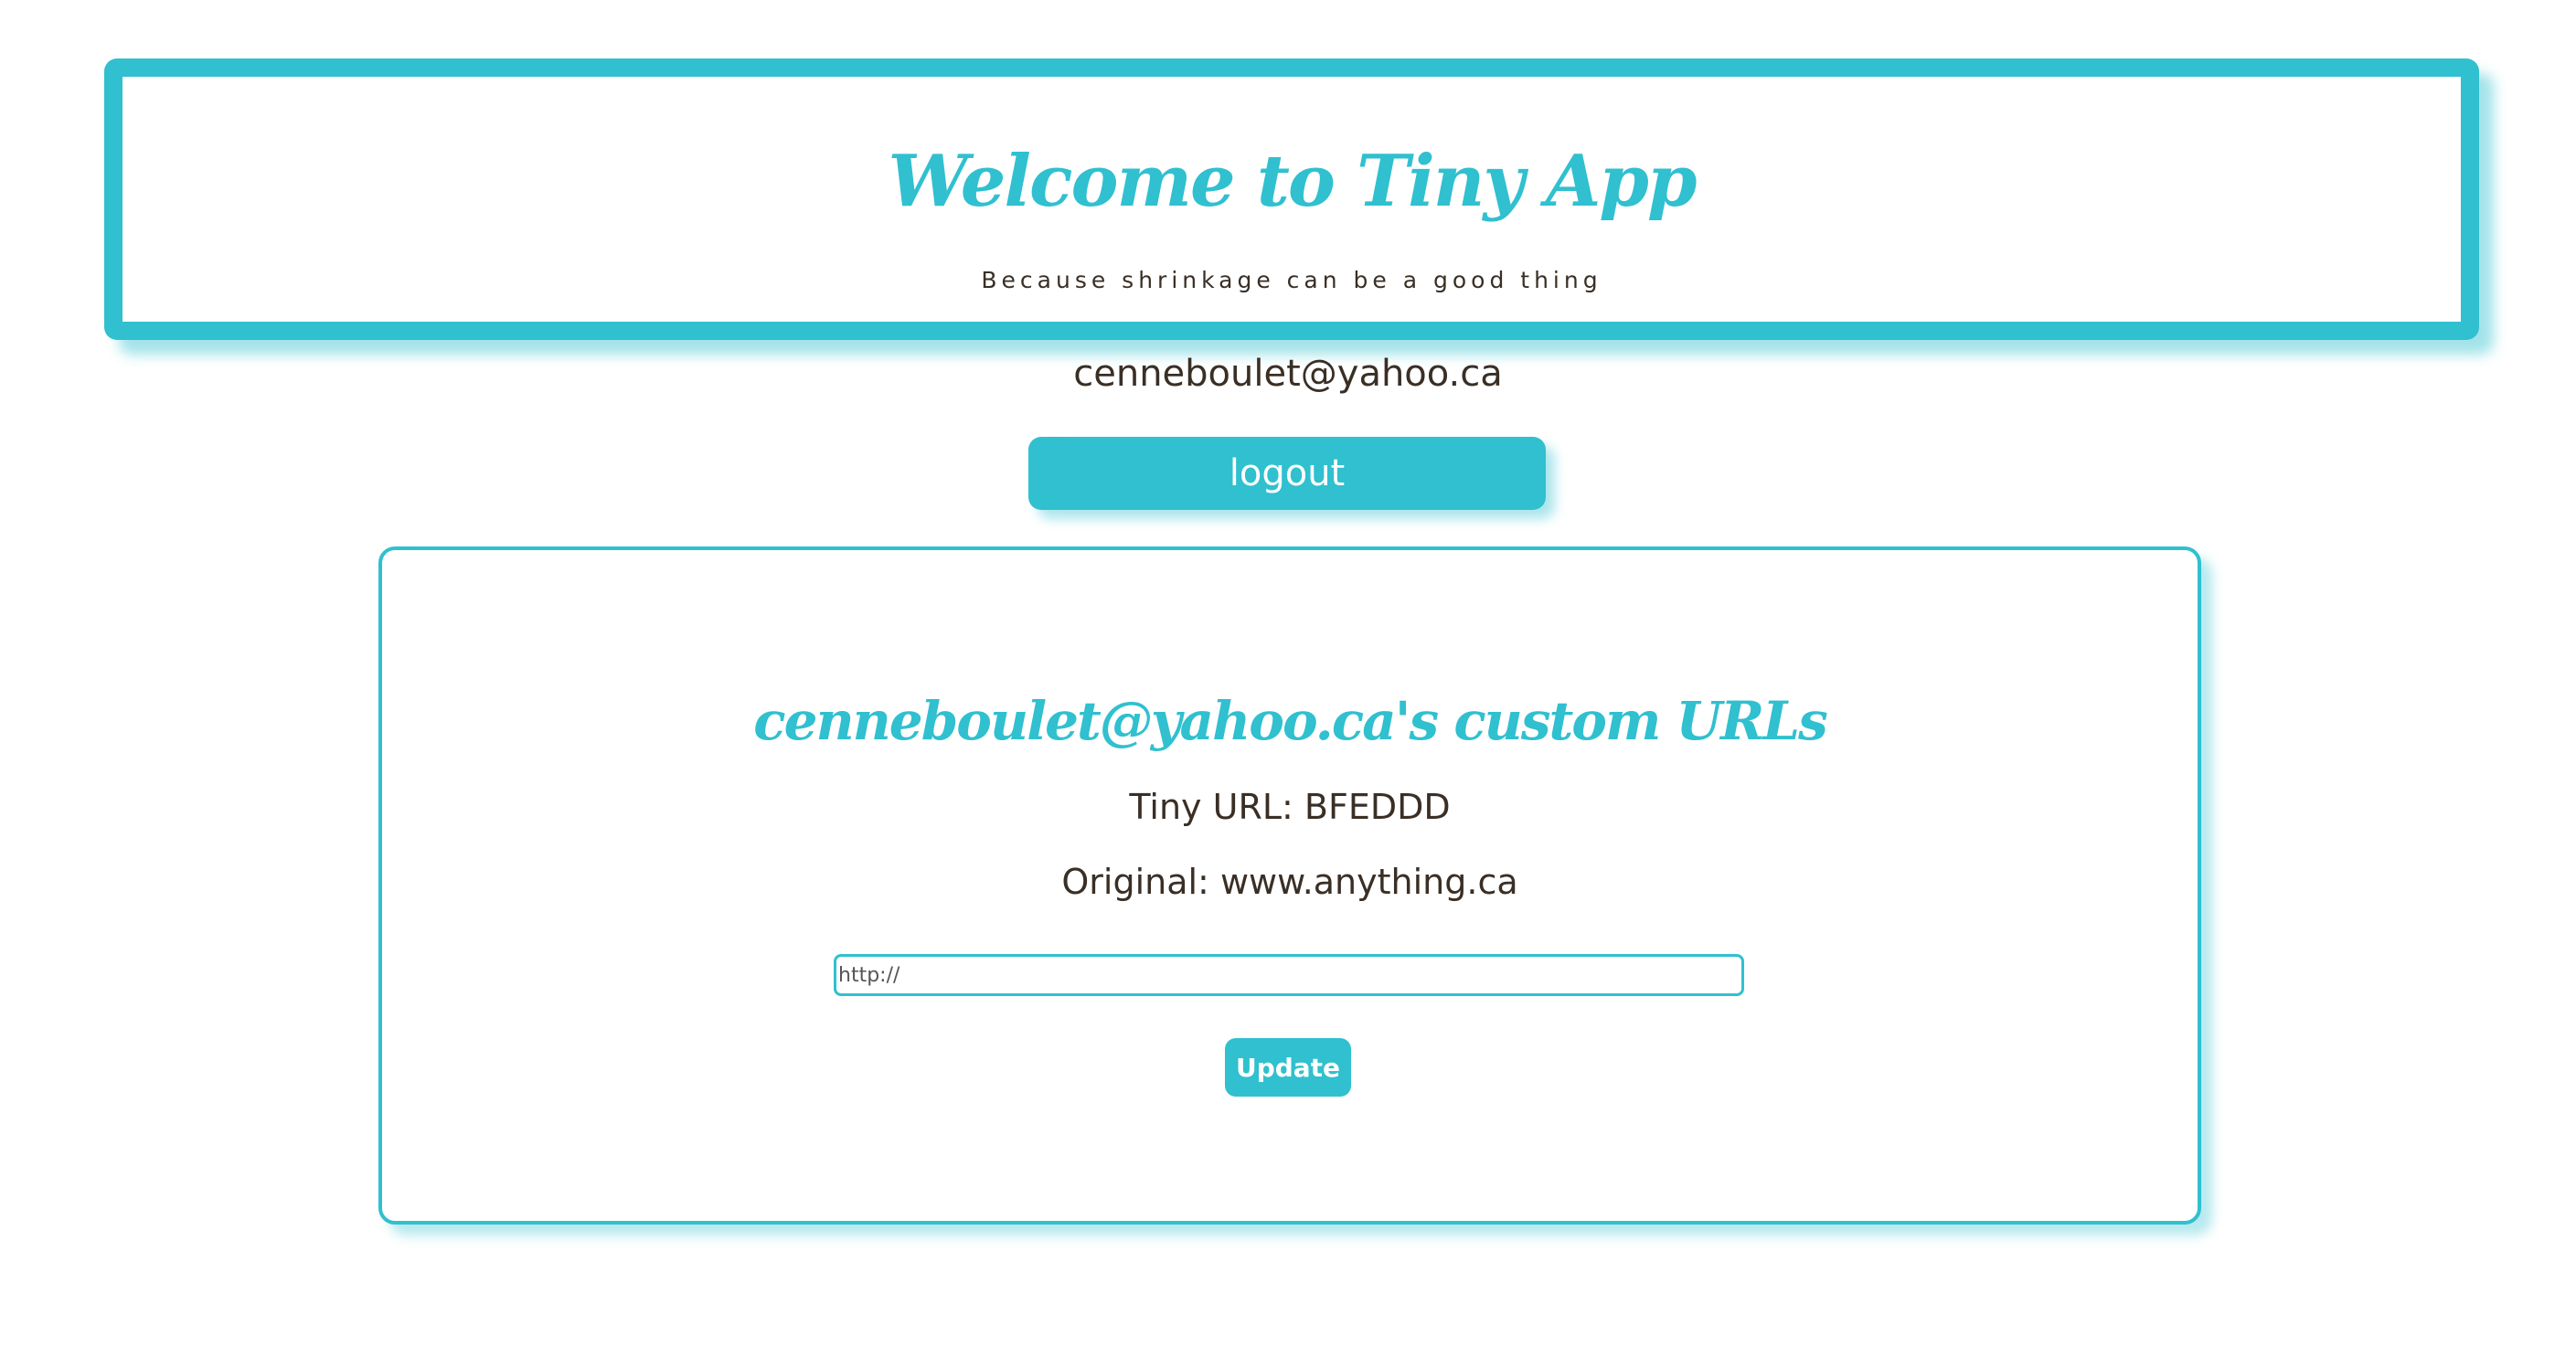 The image size is (2576, 1347). I want to click on original-url-text: Original: www.anything.ca, so click(1289, 882).